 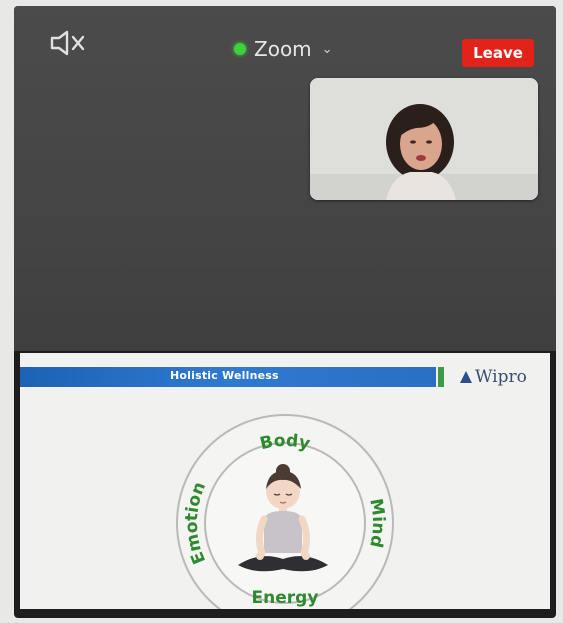 I want to click on wheel-label-mind: Mind, so click(x=376, y=523).